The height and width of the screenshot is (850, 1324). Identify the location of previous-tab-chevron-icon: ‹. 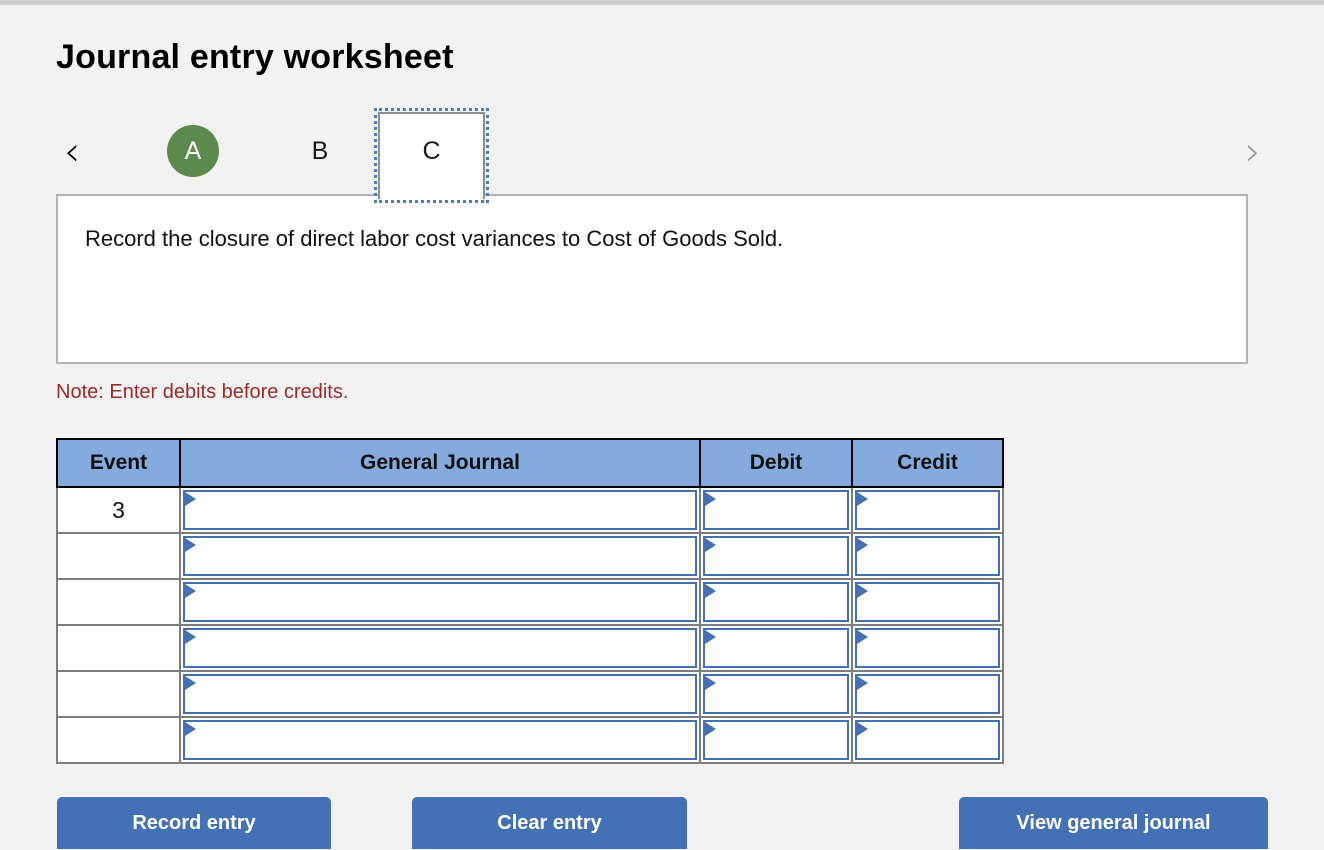
(72, 152).